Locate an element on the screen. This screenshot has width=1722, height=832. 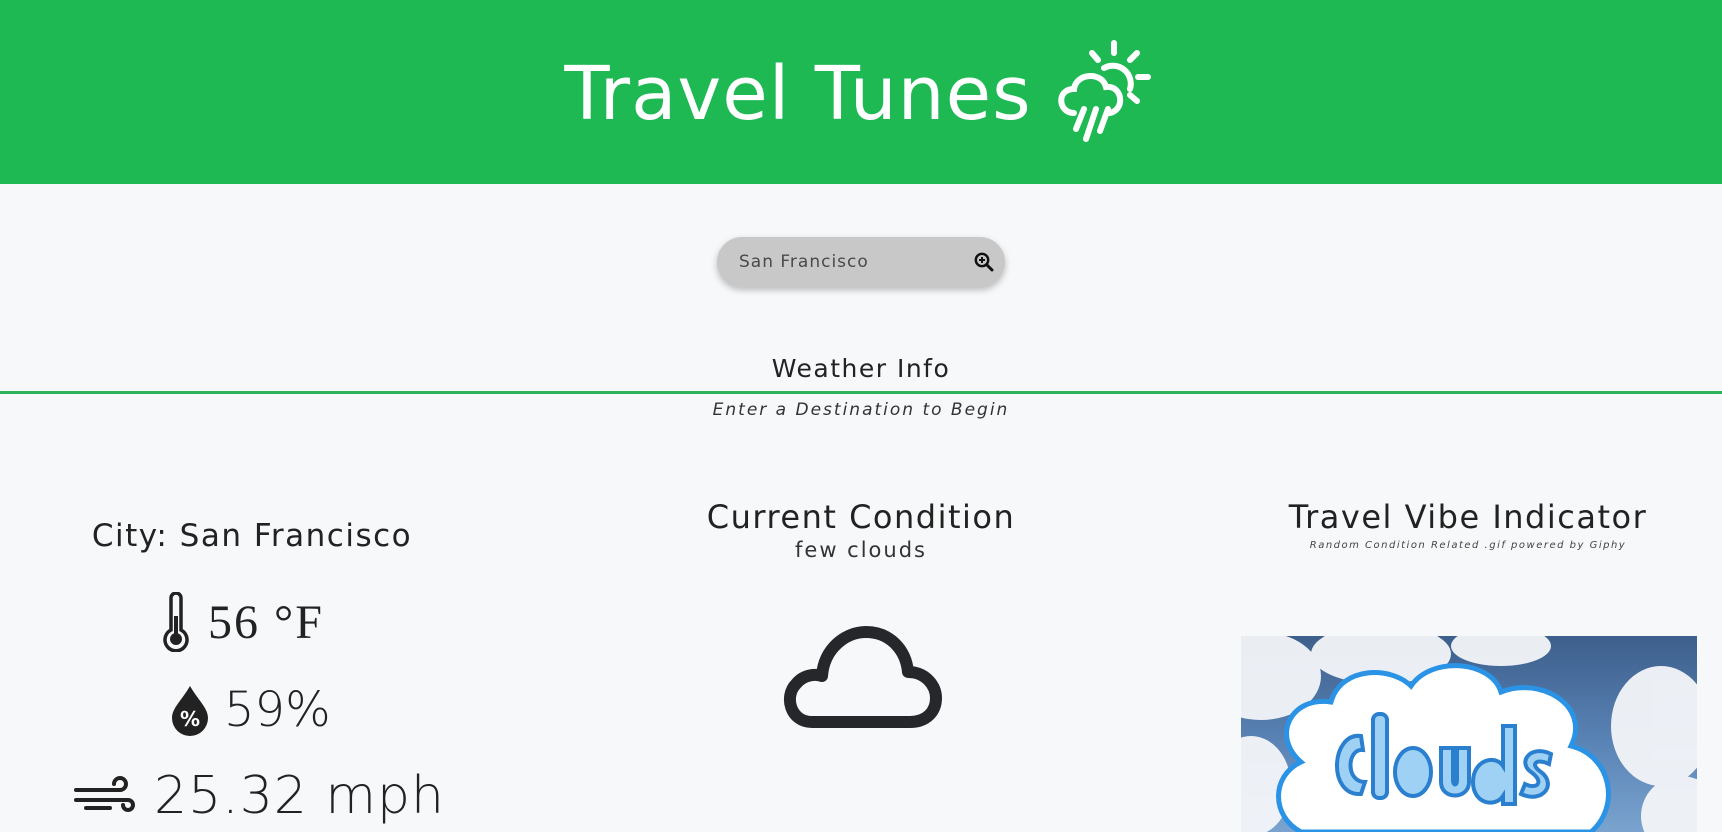
humidity-drop-icon: % is located at coordinates (190, 711).